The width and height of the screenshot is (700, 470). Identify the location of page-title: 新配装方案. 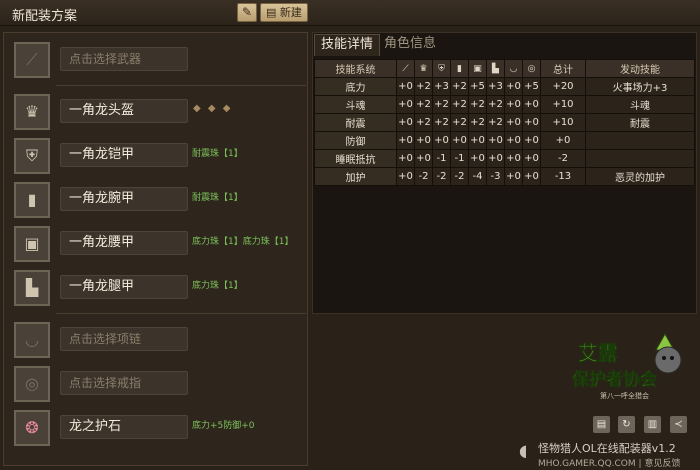
(45, 16).